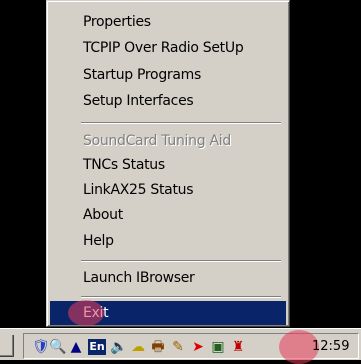 This screenshot has width=361, height=364. Describe the element at coordinates (97, 347) in the screenshot. I see `language-en-icon: En` at that location.